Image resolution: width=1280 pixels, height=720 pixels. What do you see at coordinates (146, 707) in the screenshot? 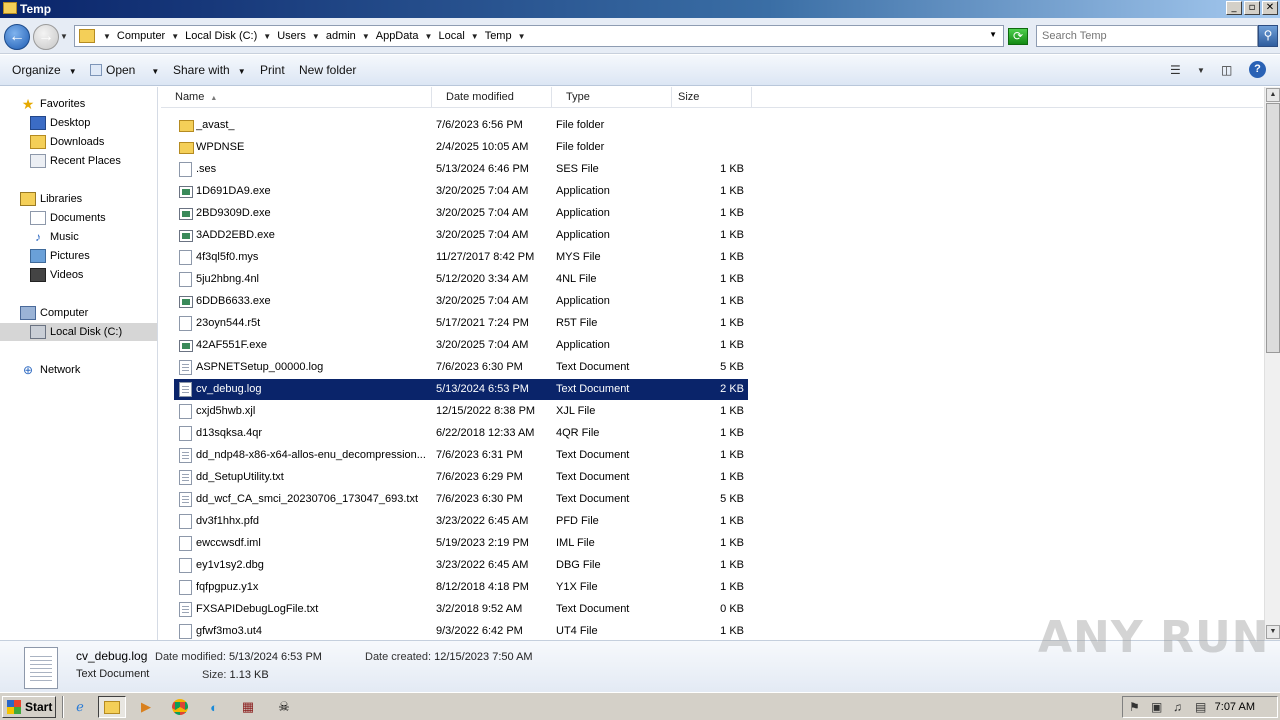
I see `media-player-icon: ▶` at bounding box center [146, 707].